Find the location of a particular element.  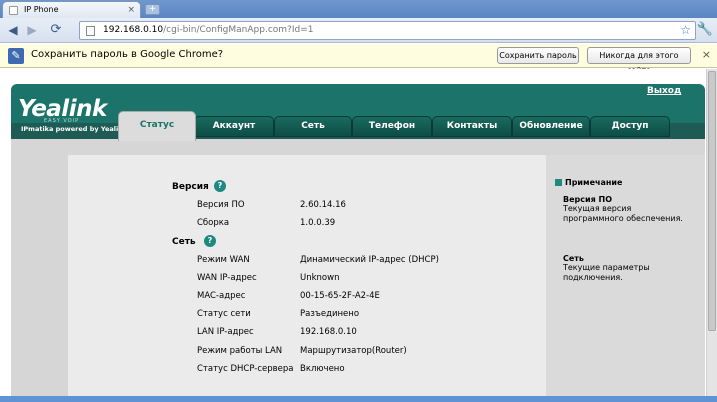

lan-mode-label: Режим работы LAN is located at coordinates (240, 351).